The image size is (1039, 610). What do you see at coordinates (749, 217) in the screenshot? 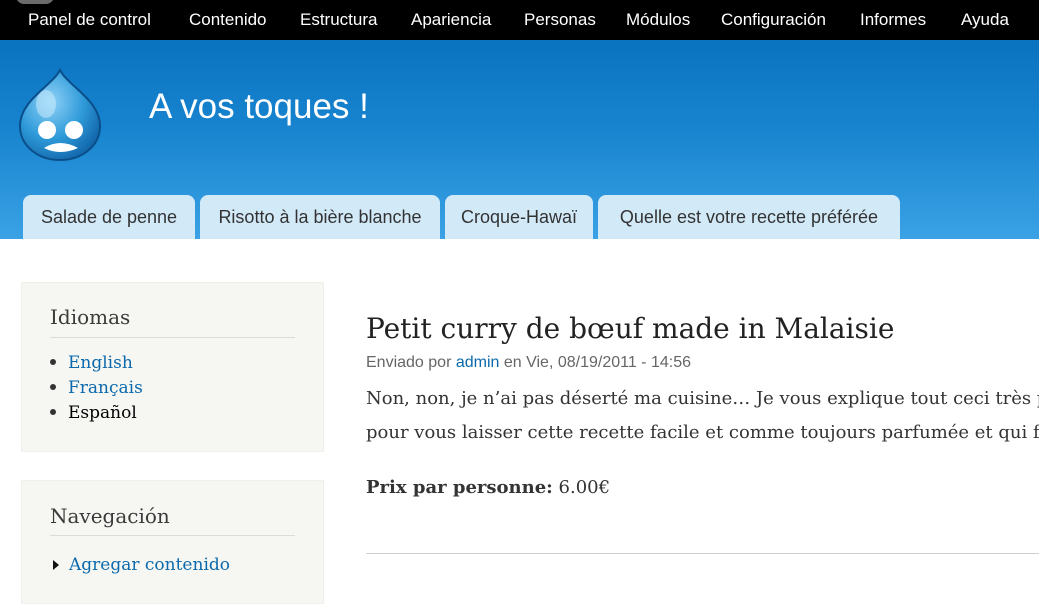
I see `tab-quelle-est-votre-recette: Quelle est votre recette préférée` at bounding box center [749, 217].